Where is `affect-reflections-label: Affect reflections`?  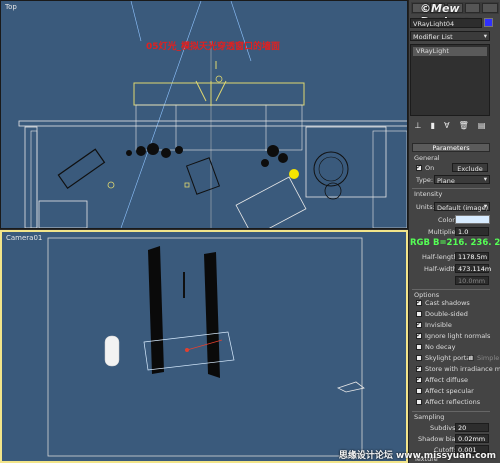
affect-reflections-label: Affect reflections is located at coordinates (453, 402).